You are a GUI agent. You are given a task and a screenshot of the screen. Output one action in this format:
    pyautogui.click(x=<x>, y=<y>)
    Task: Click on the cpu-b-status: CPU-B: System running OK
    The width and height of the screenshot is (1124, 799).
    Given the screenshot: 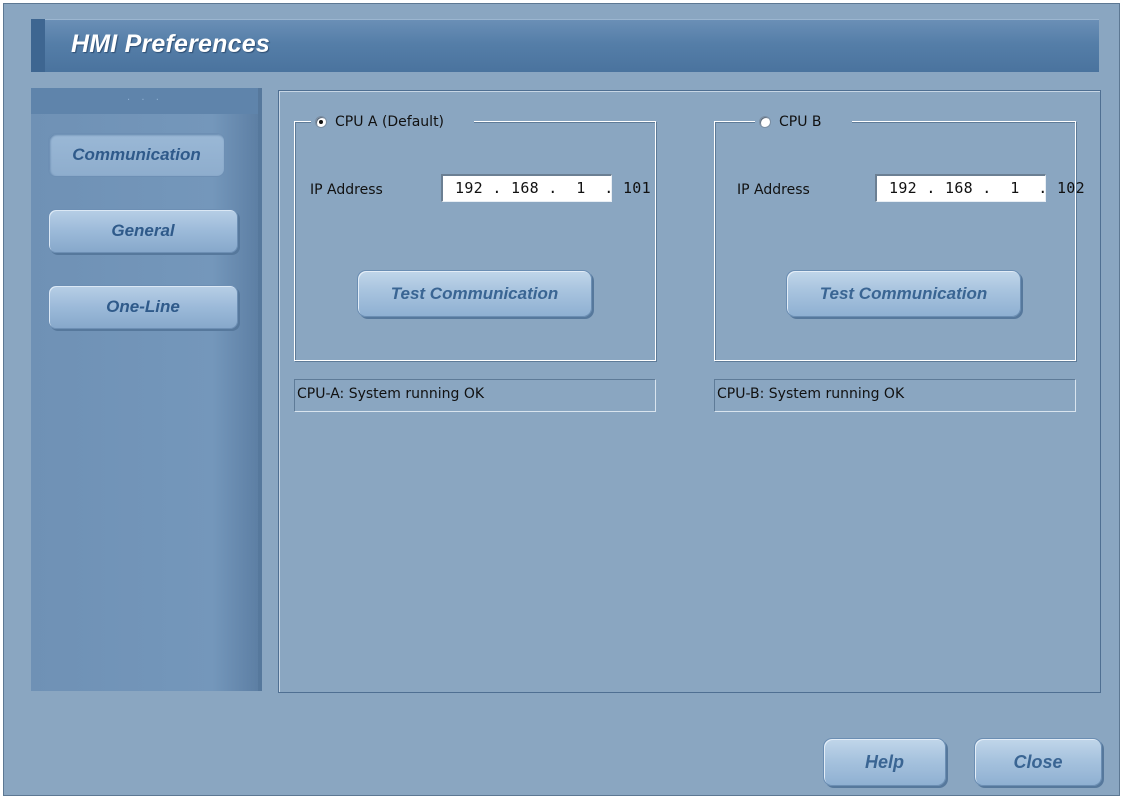 What is the action you would take?
    pyautogui.click(x=895, y=395)
    